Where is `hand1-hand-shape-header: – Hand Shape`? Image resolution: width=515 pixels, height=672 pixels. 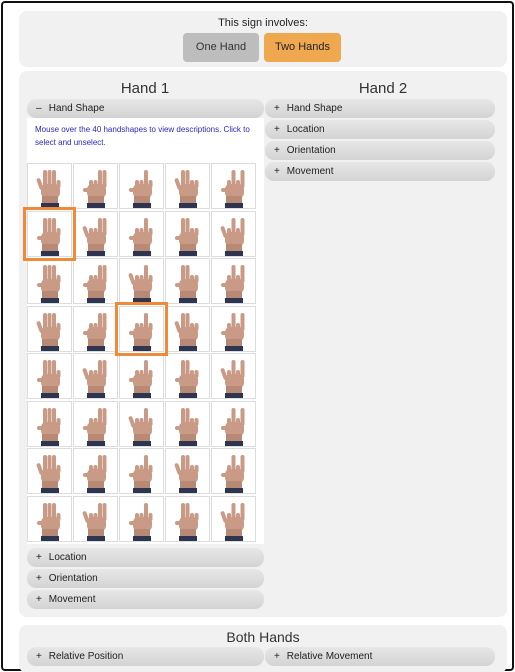
hand1-hand-shape-header: – Hand Shape is located at coordinates (145, 108).